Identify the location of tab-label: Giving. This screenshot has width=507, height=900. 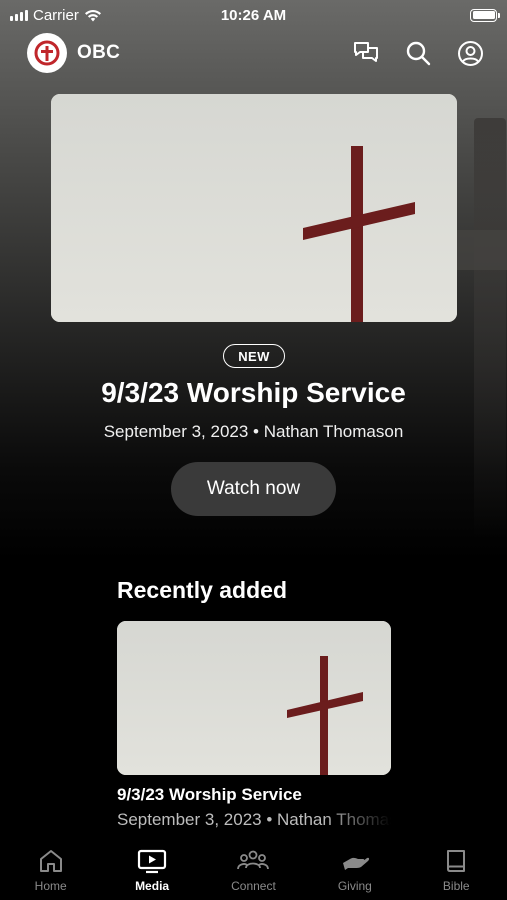
(354, 886).